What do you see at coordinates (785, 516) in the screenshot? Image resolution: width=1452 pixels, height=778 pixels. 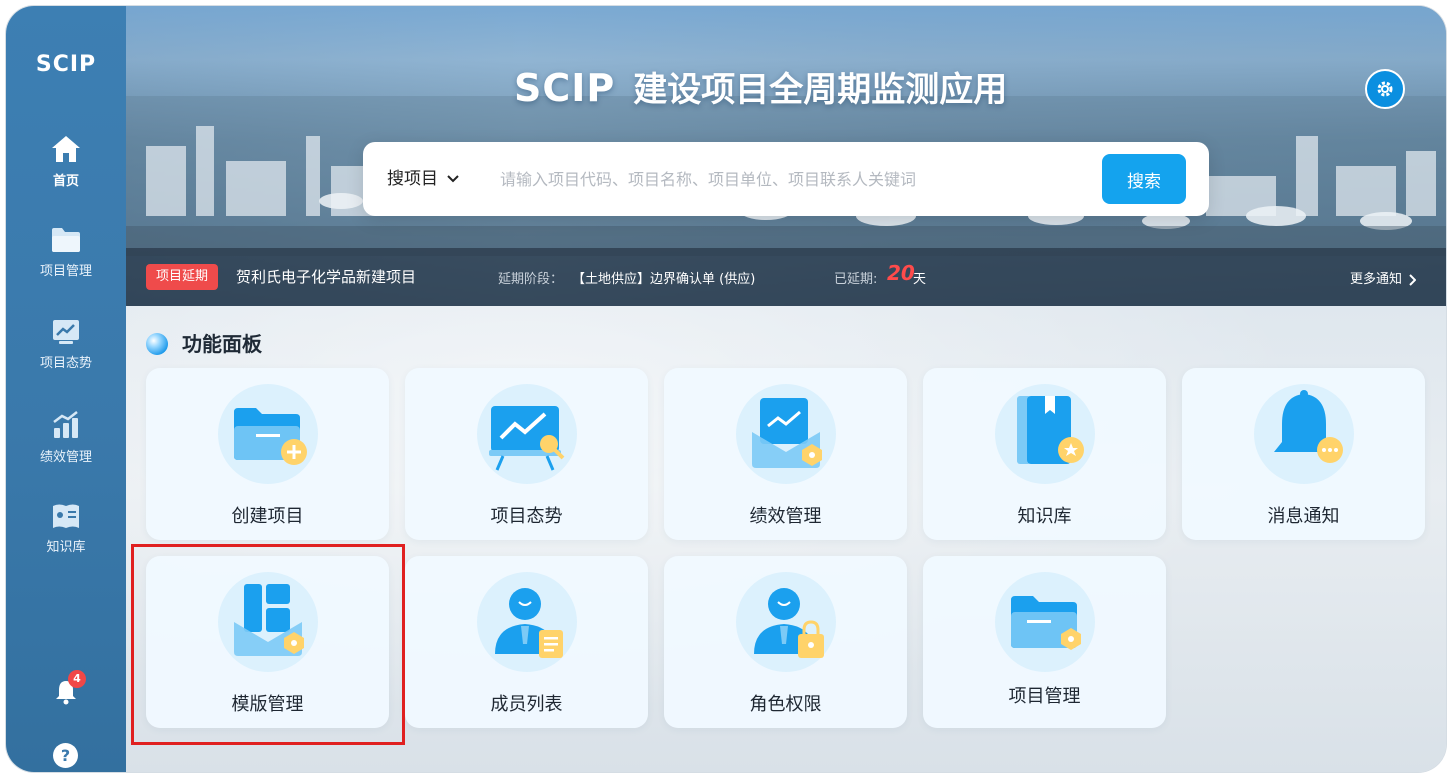 I see `card-label: 绩效管理` at bounding box center [785, 516].